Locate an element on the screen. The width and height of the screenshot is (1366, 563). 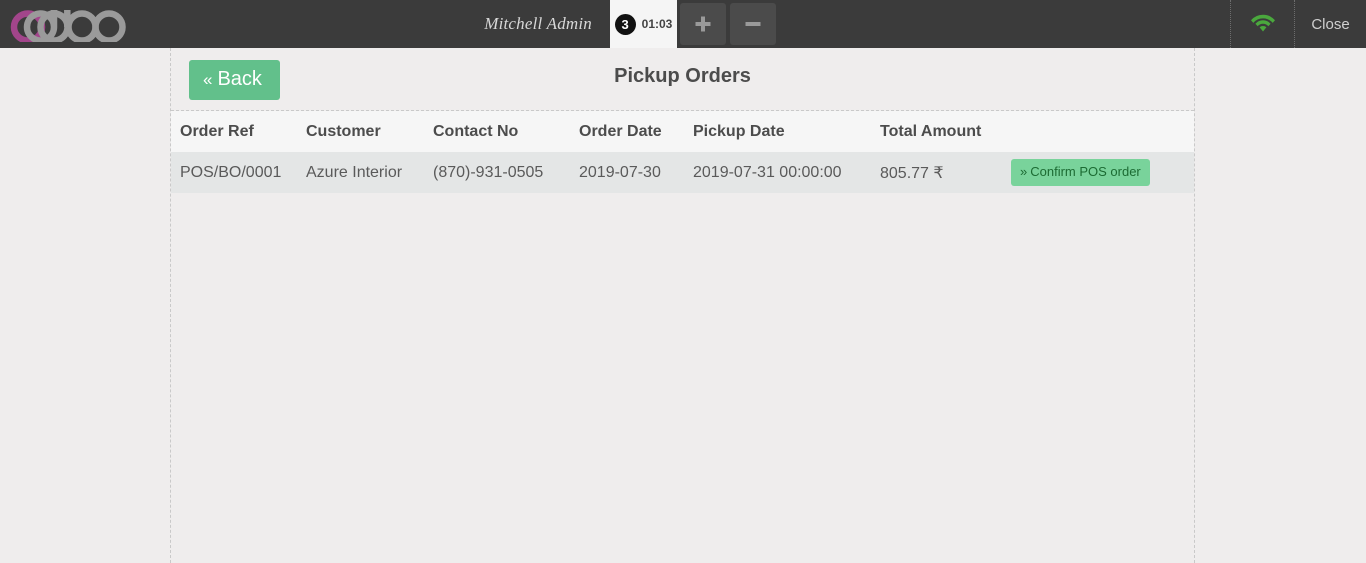
odoo-logo-area is located at coordinates (85, 24).